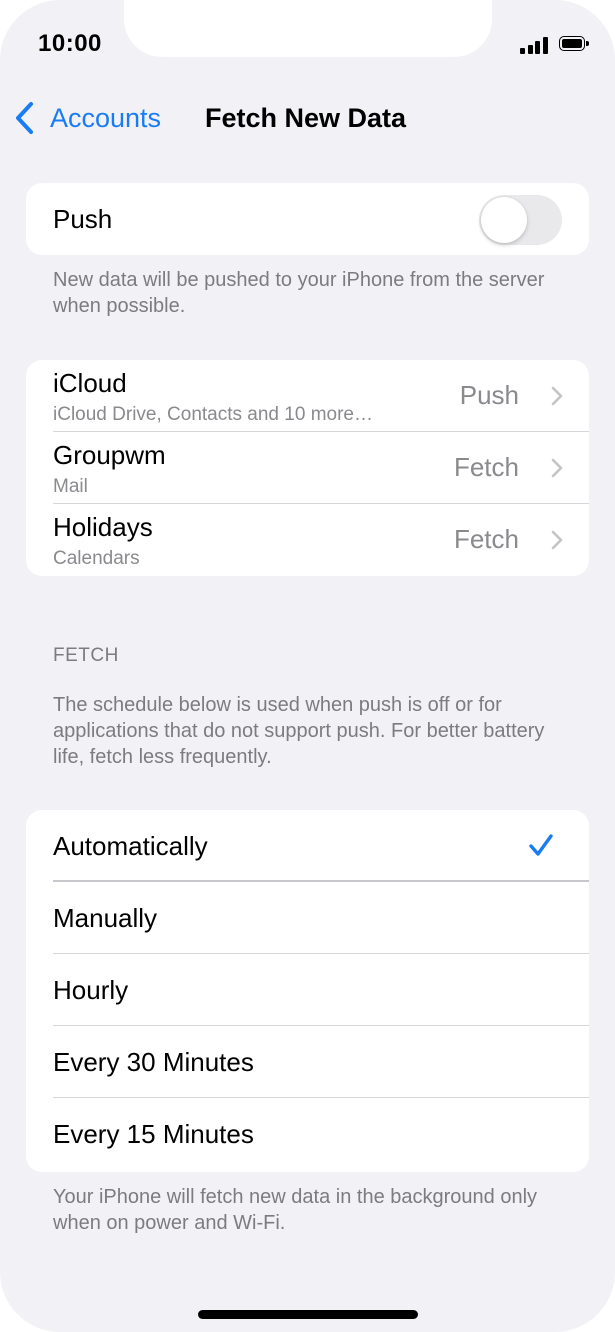  I want to click on account-name: iCloud, so click(90, 383).